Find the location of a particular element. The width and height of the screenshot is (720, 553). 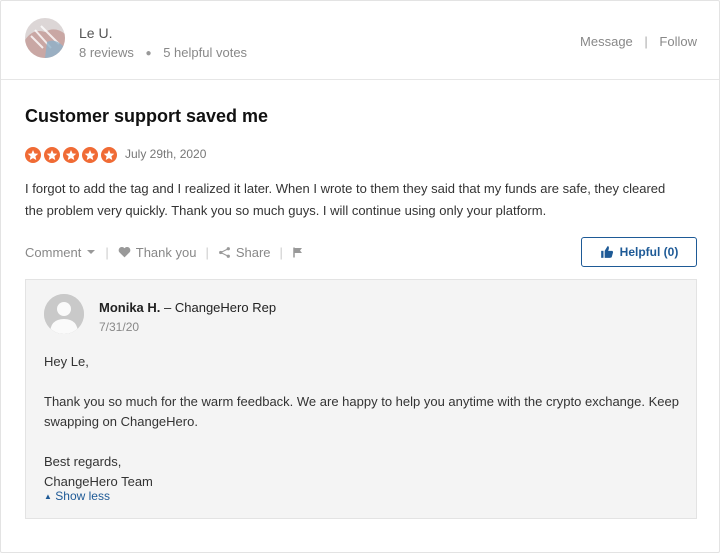

comment-button: Comment is located at coordinates (60, 252).